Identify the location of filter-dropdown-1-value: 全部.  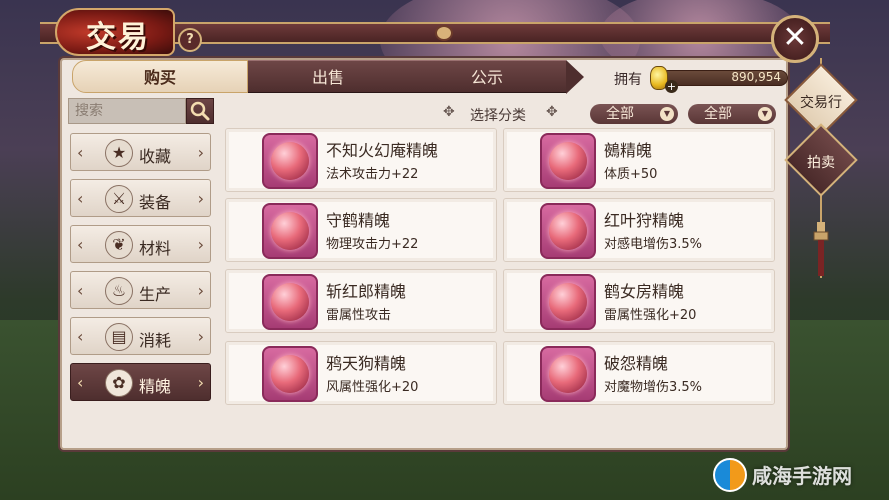
(620, 114).